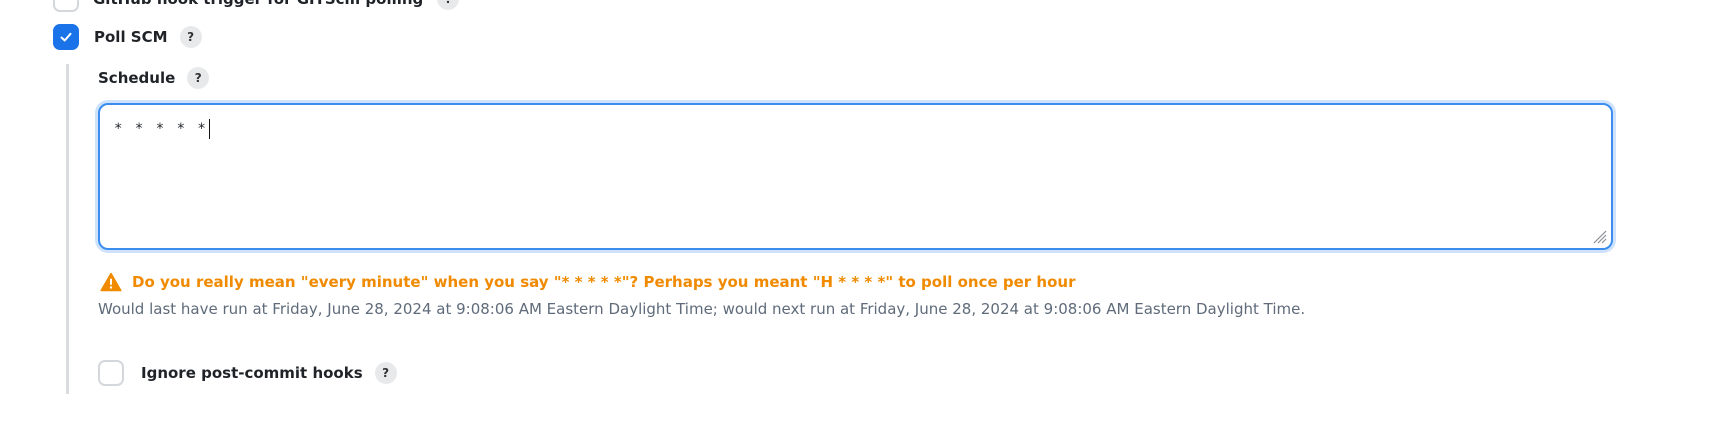 Image resolution: width=1714 pixels, height=423 pixels. What do you see at coordinates (198, 78) in the screenshot?
I see `schedule-help-icon: ?` at bounding box center [198, 78].